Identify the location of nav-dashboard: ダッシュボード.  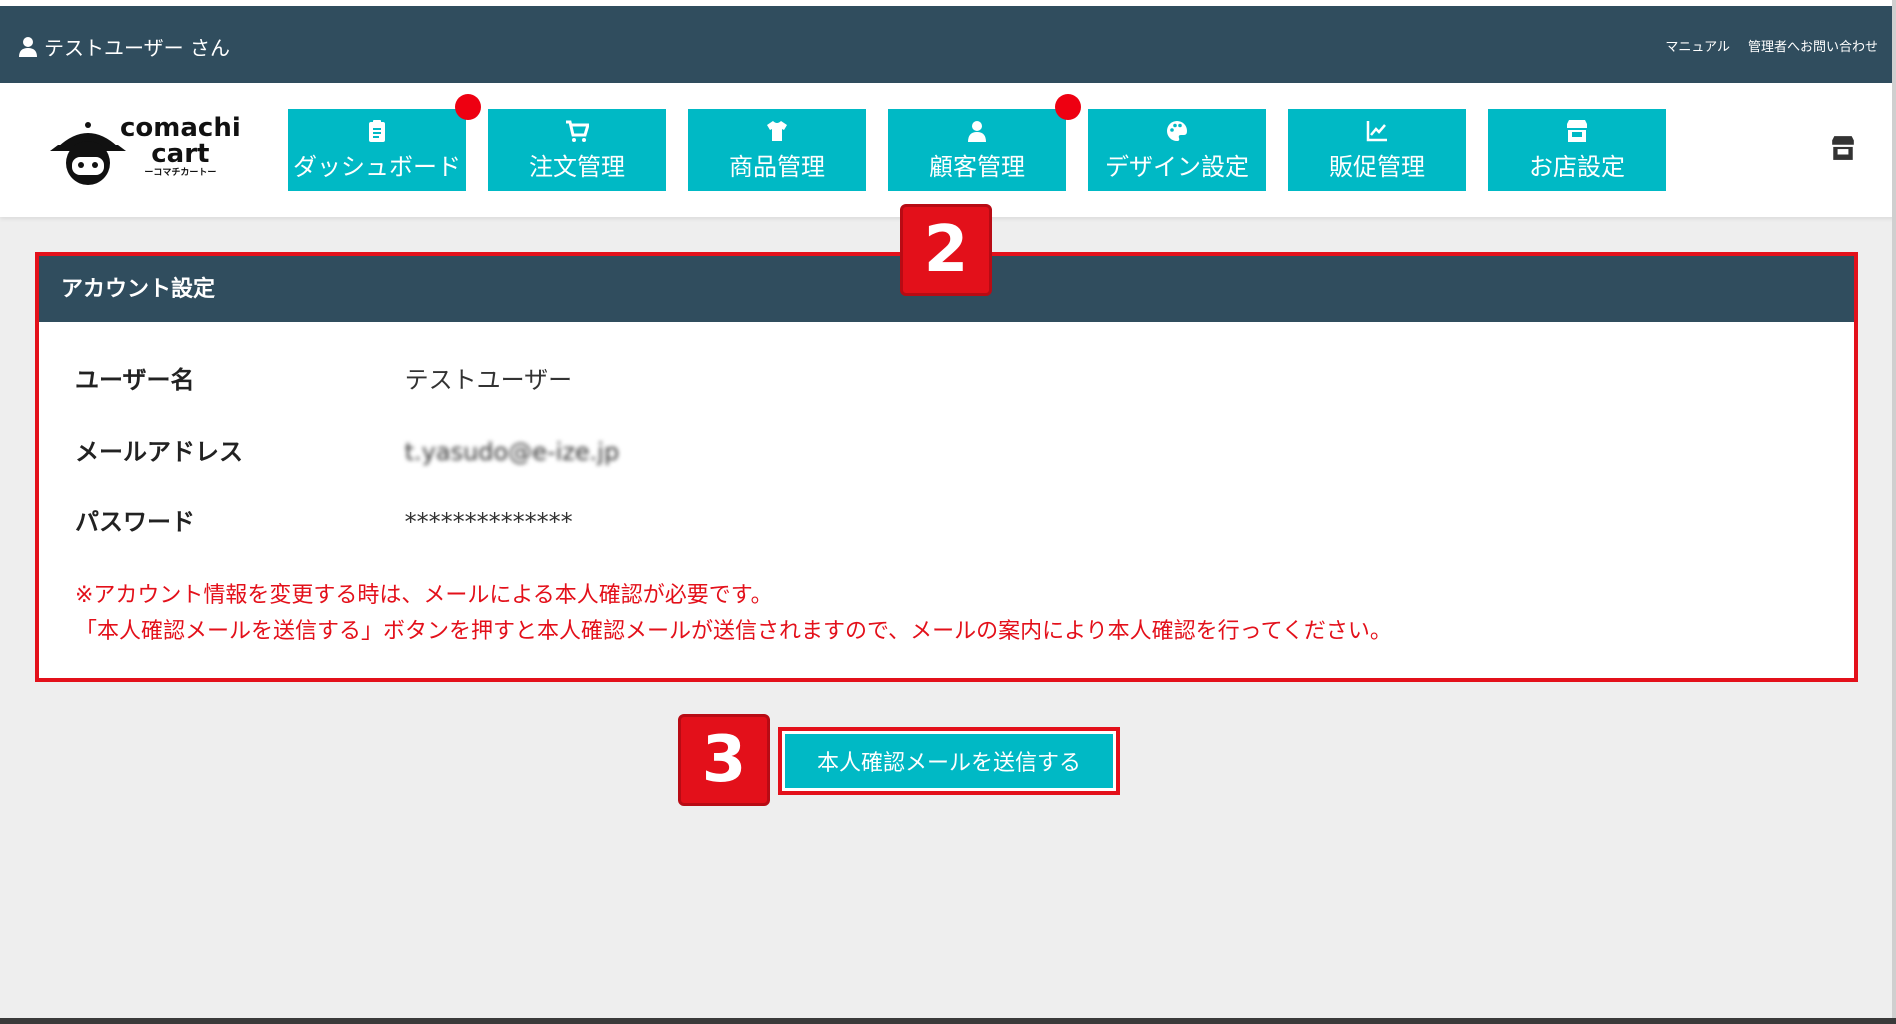
(377, 150).